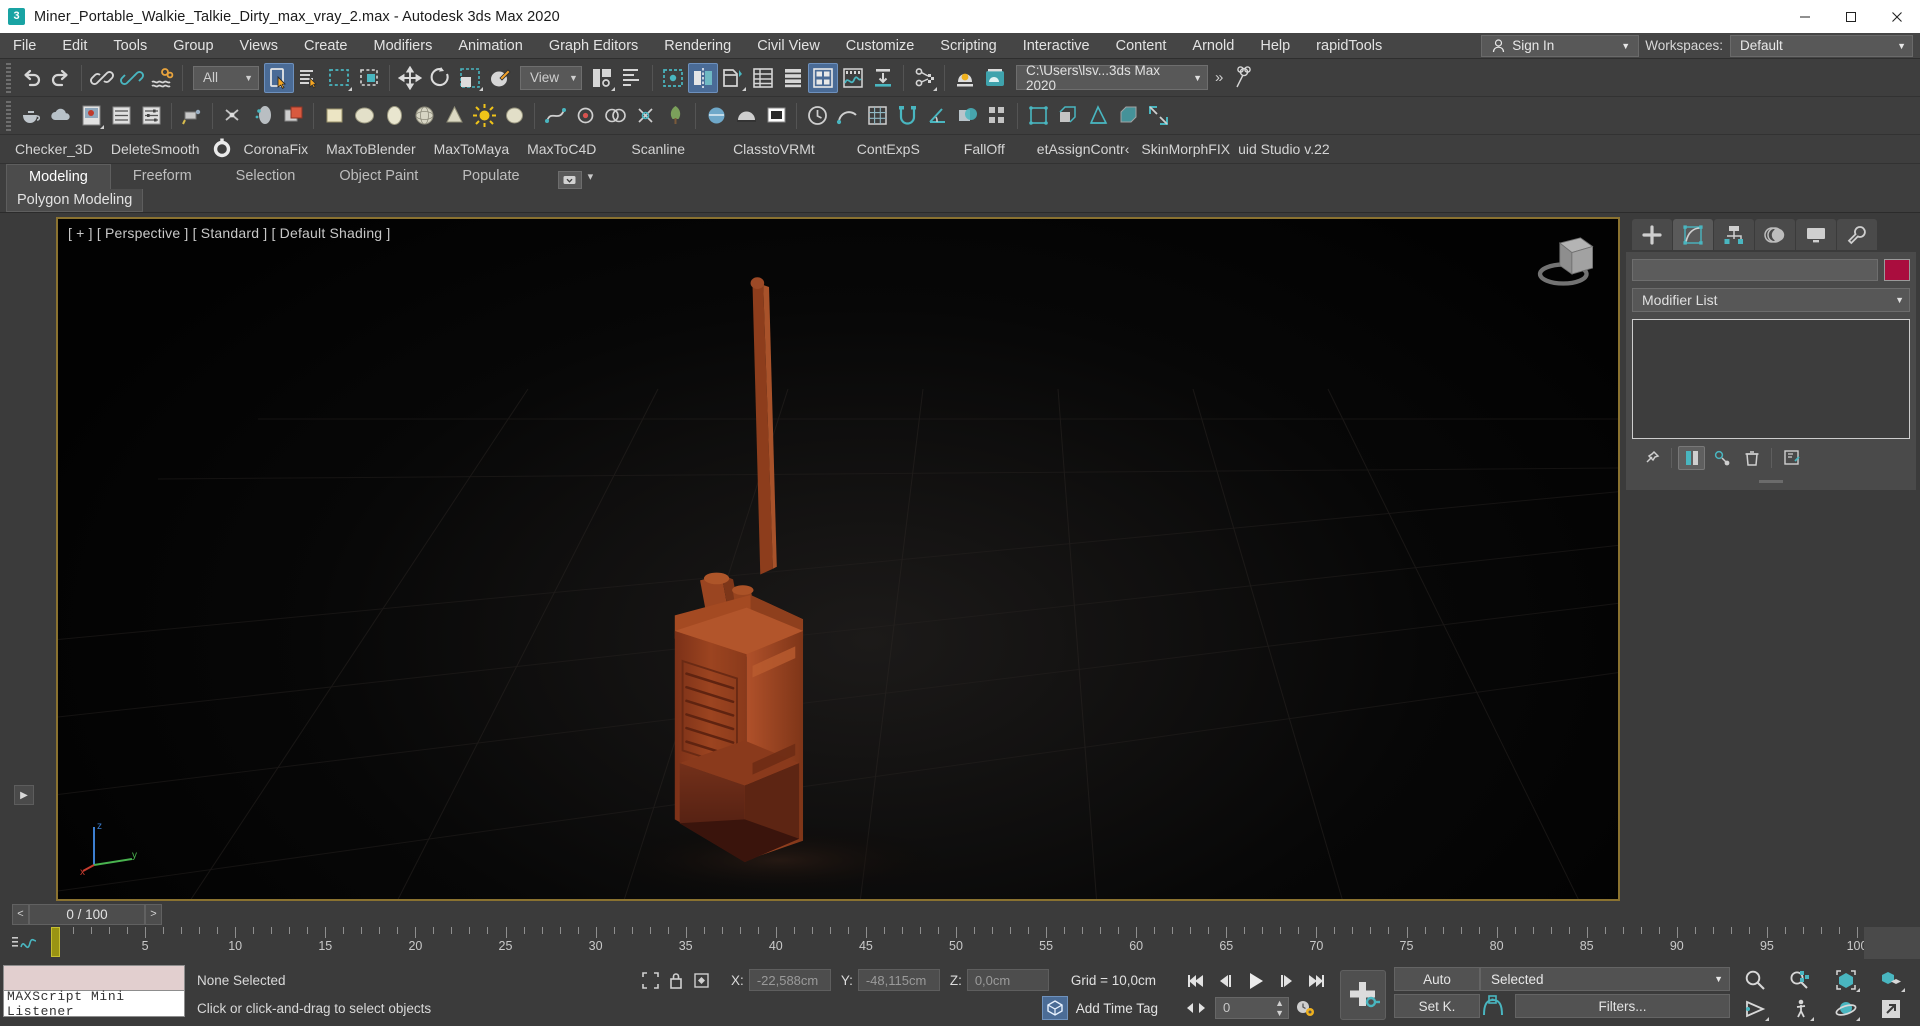  What do you see at coordinates (75, 200) in the screenshot?
I see `ribbon-panel-polygon-modeling: Polygon Modeling` at bounding box center [75, 200].